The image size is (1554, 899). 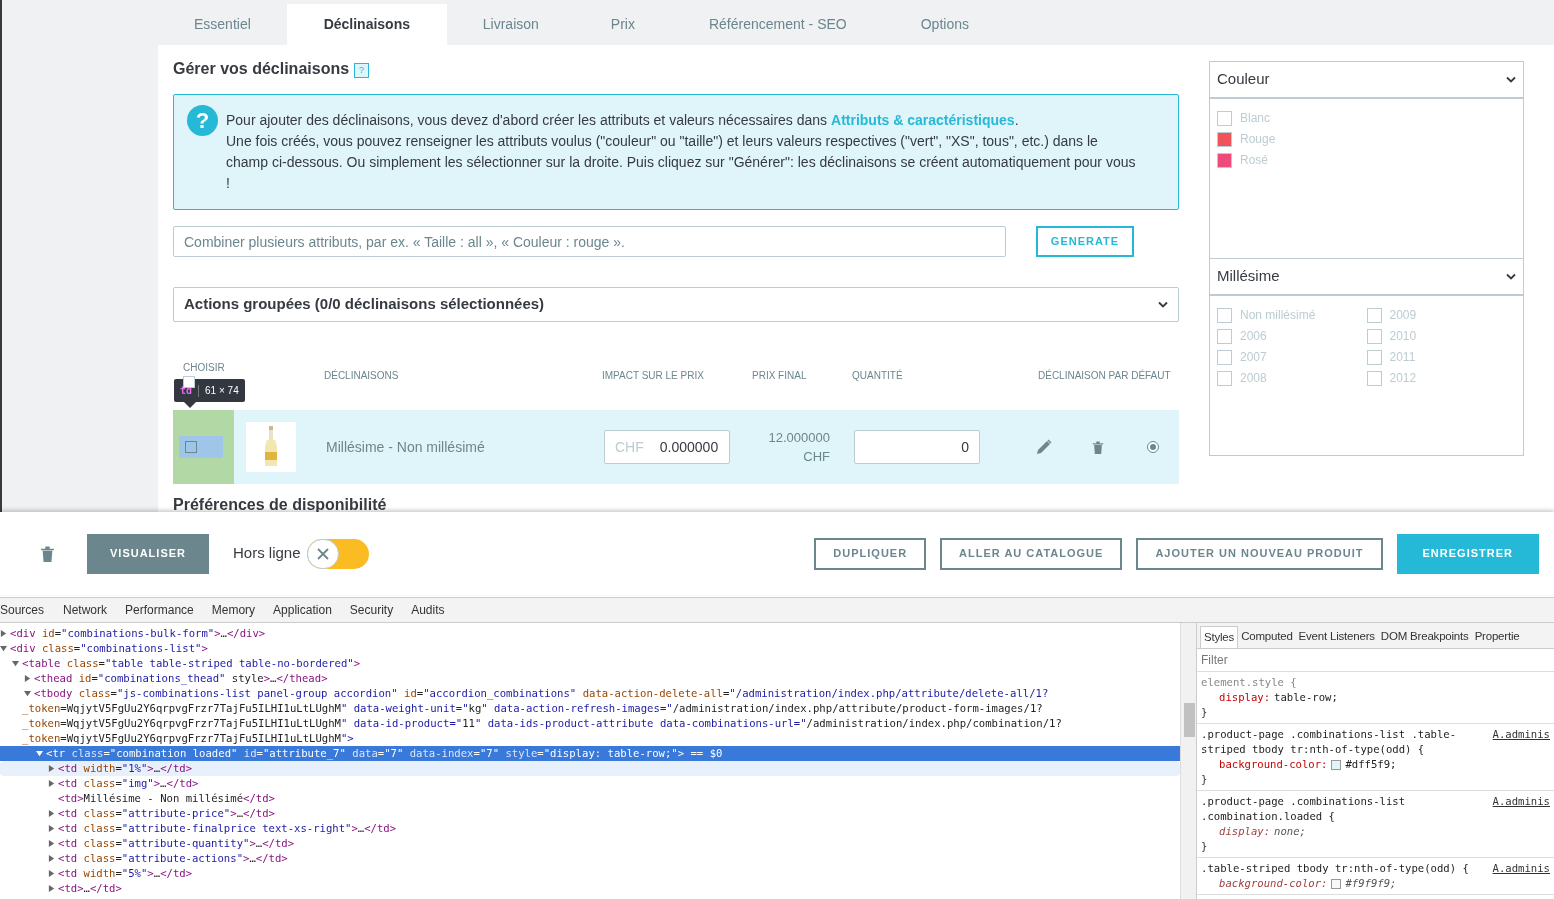 What do you see at coordinates (1329, 742) in the screenshot?
I see `css-selector: .product-page .combinations-list .table-striped tbody tr:nth-of-type(odd) {` at bounding box center [1329, 742].